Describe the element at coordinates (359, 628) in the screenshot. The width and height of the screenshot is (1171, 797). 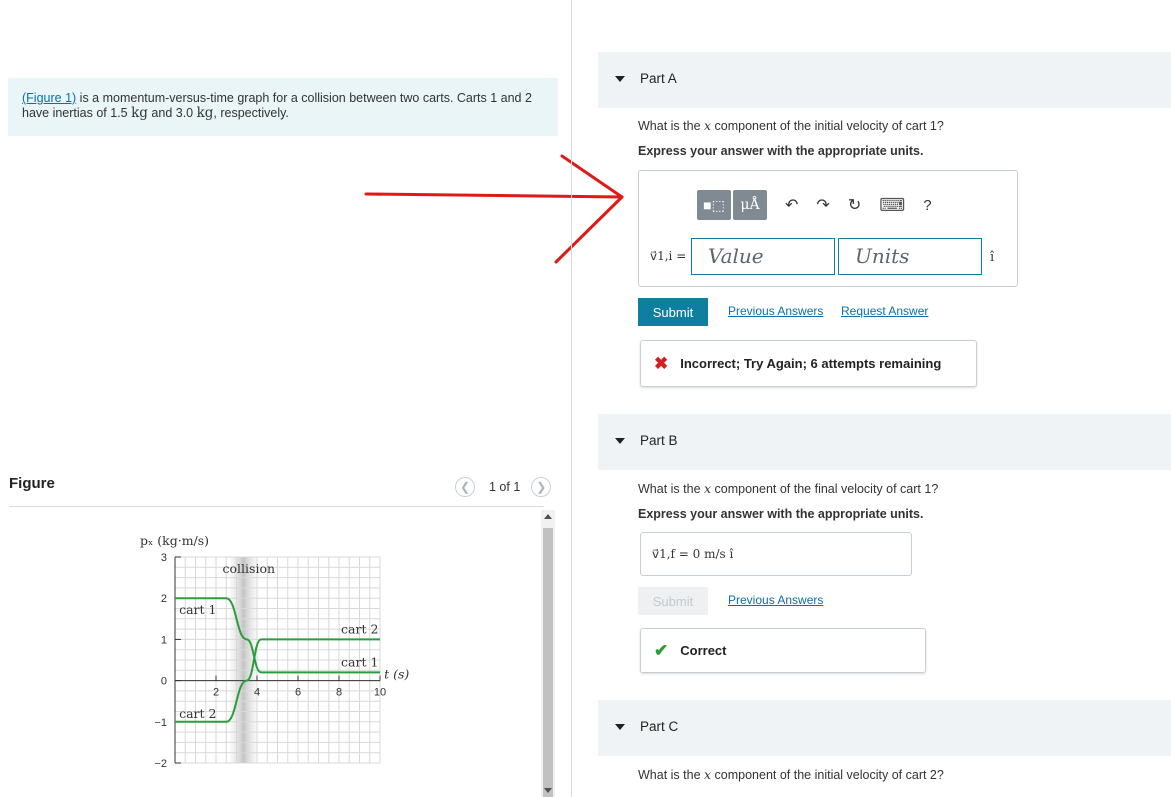
I see `cart2-final-label: cart 2` at that location.